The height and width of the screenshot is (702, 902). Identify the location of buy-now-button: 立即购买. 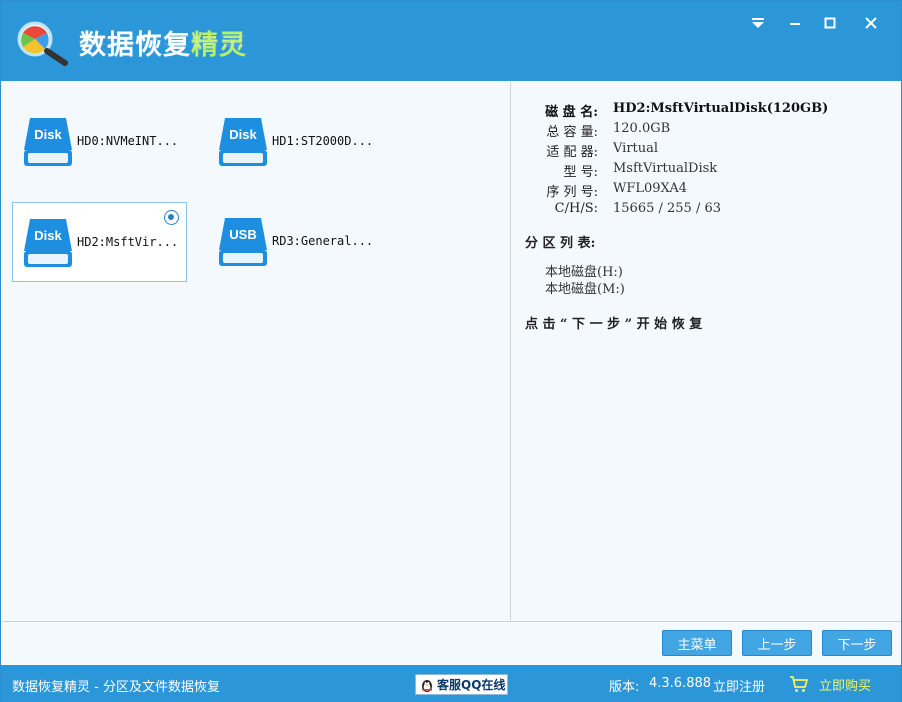
(830, 684).